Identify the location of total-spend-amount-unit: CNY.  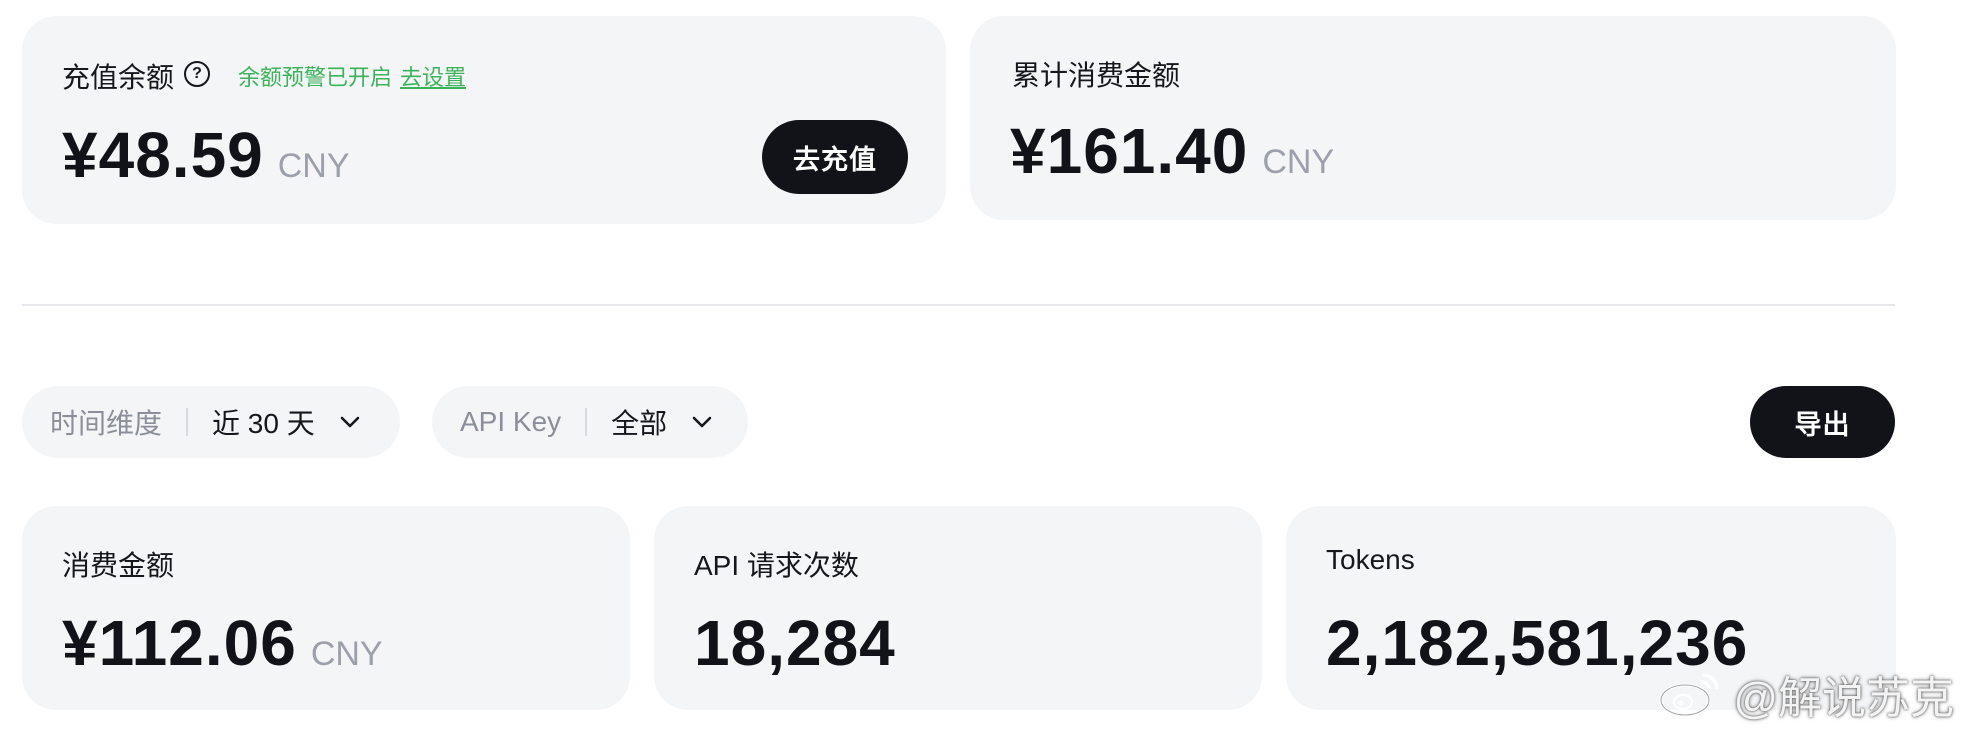
(1298, 162).